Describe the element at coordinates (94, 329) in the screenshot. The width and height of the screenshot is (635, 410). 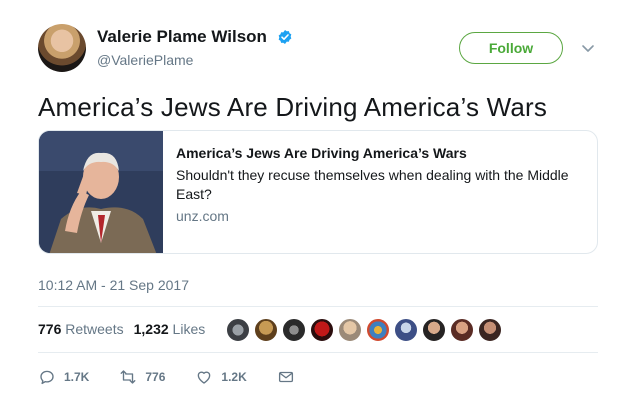
I see `retweets-label: Retweets` at that location.